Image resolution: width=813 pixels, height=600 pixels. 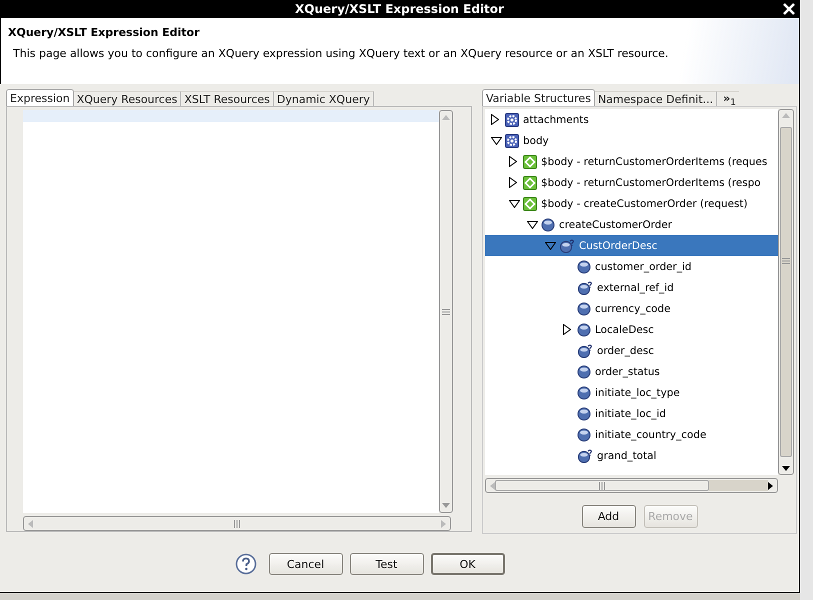 What do you see at coordinates (324, 98) in the screenshot?
I see `tab: Dynamic XQuery` at bounding box center [324, 98].